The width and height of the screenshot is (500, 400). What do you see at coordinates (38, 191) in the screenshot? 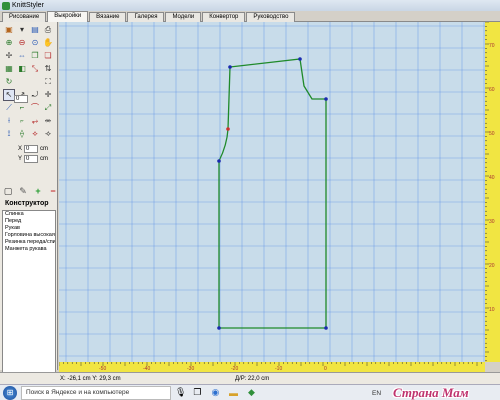
I see `add-icon: +` at bounding box center [38, 191].